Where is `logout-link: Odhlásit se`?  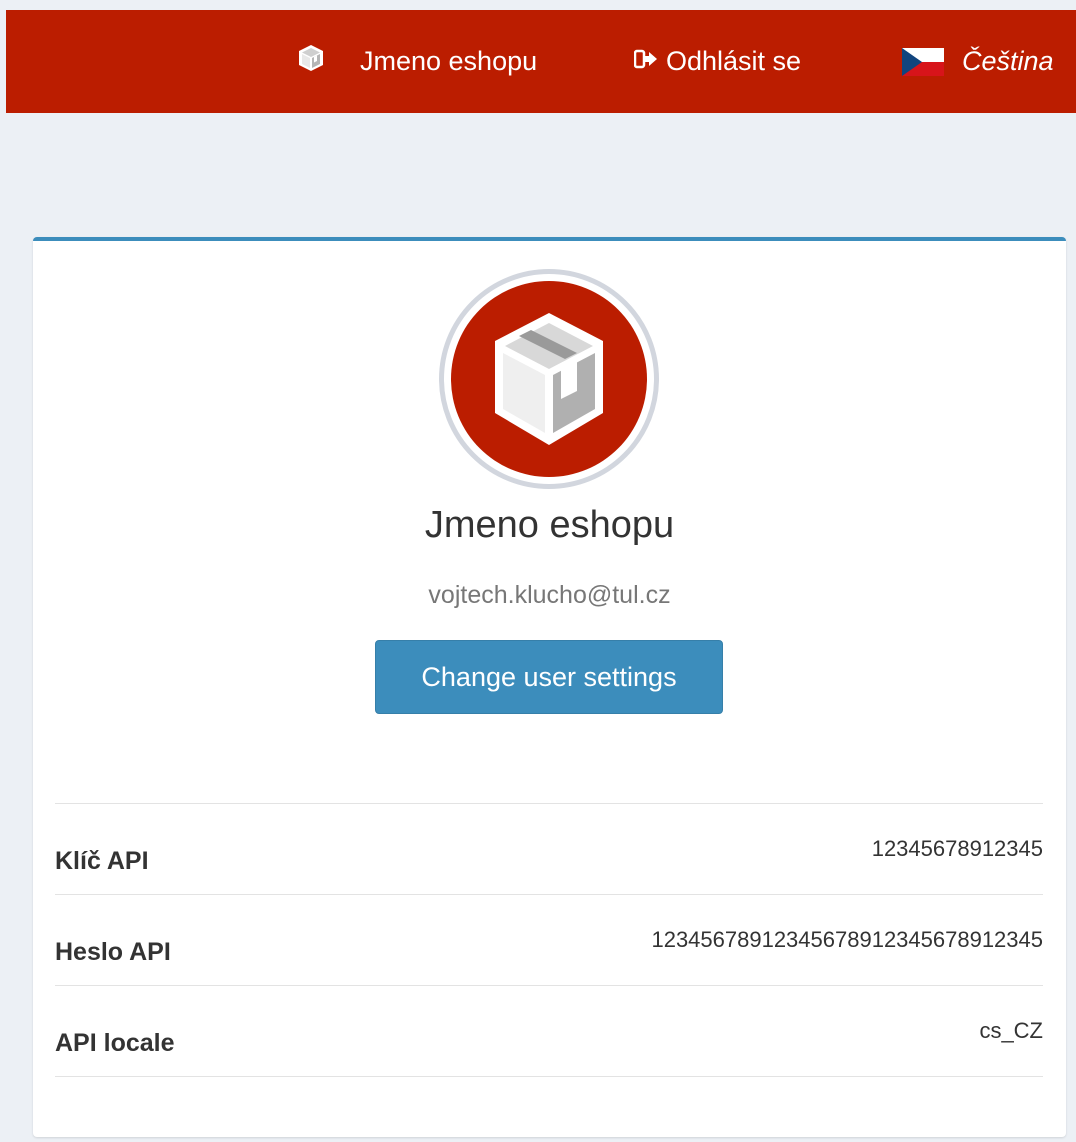
logout-link: Odhlásit se is located at coordinates (717, 61).